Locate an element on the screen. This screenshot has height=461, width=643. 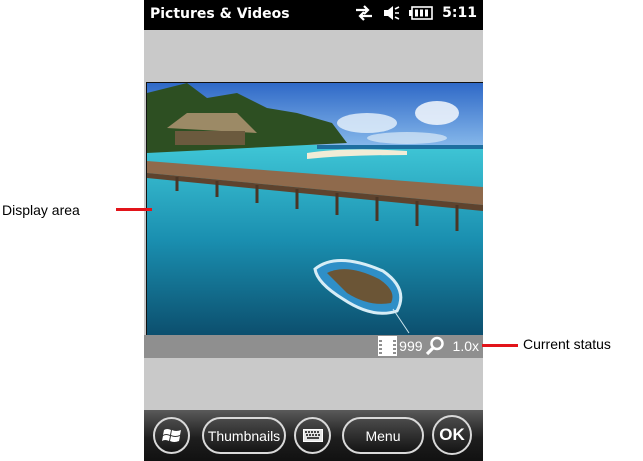
menu-button: Menu is located at coordinates (383, 435).